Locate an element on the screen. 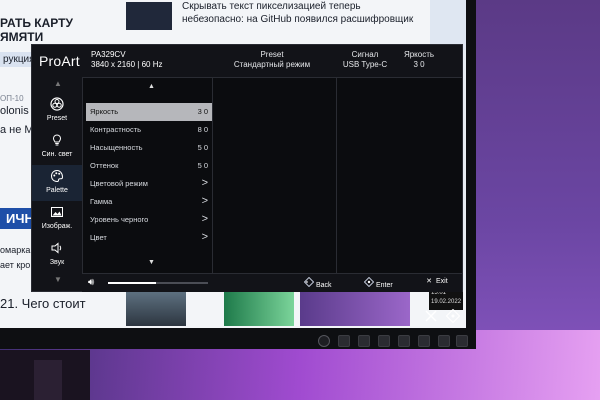 The width and height of the screenshot is (600, 400). sidebar-item-label: Син. свет is located at coordinates (57, 154).